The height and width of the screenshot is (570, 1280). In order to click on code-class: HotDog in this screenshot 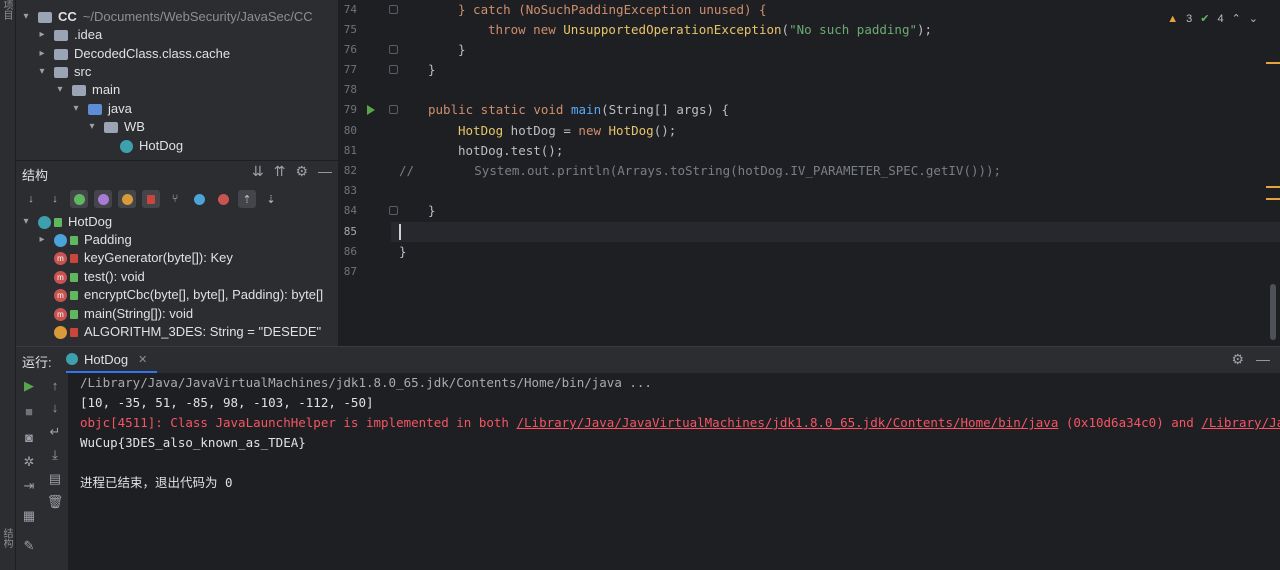, I will do `click(481, 130)`.